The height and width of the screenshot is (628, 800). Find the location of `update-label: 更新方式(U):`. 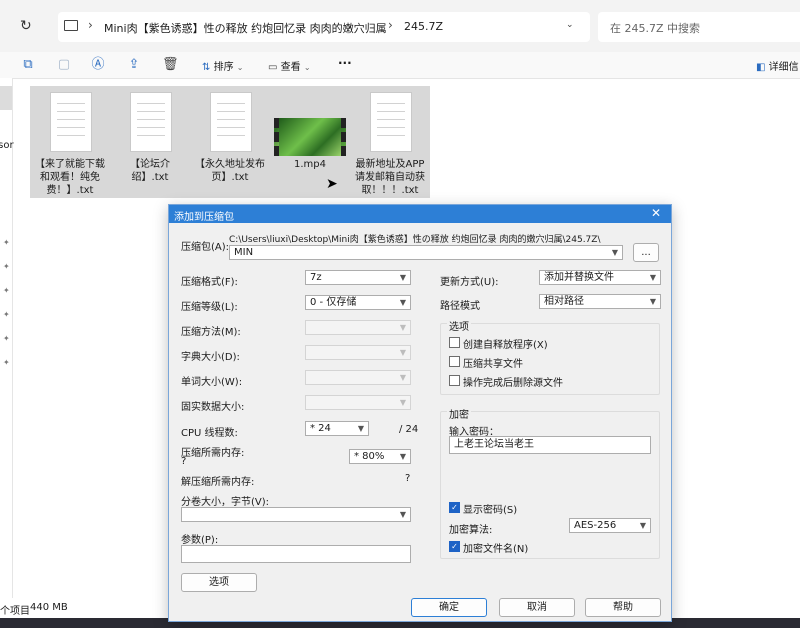

update-label: 更新方式(U): is located at coordinates (469, 282).